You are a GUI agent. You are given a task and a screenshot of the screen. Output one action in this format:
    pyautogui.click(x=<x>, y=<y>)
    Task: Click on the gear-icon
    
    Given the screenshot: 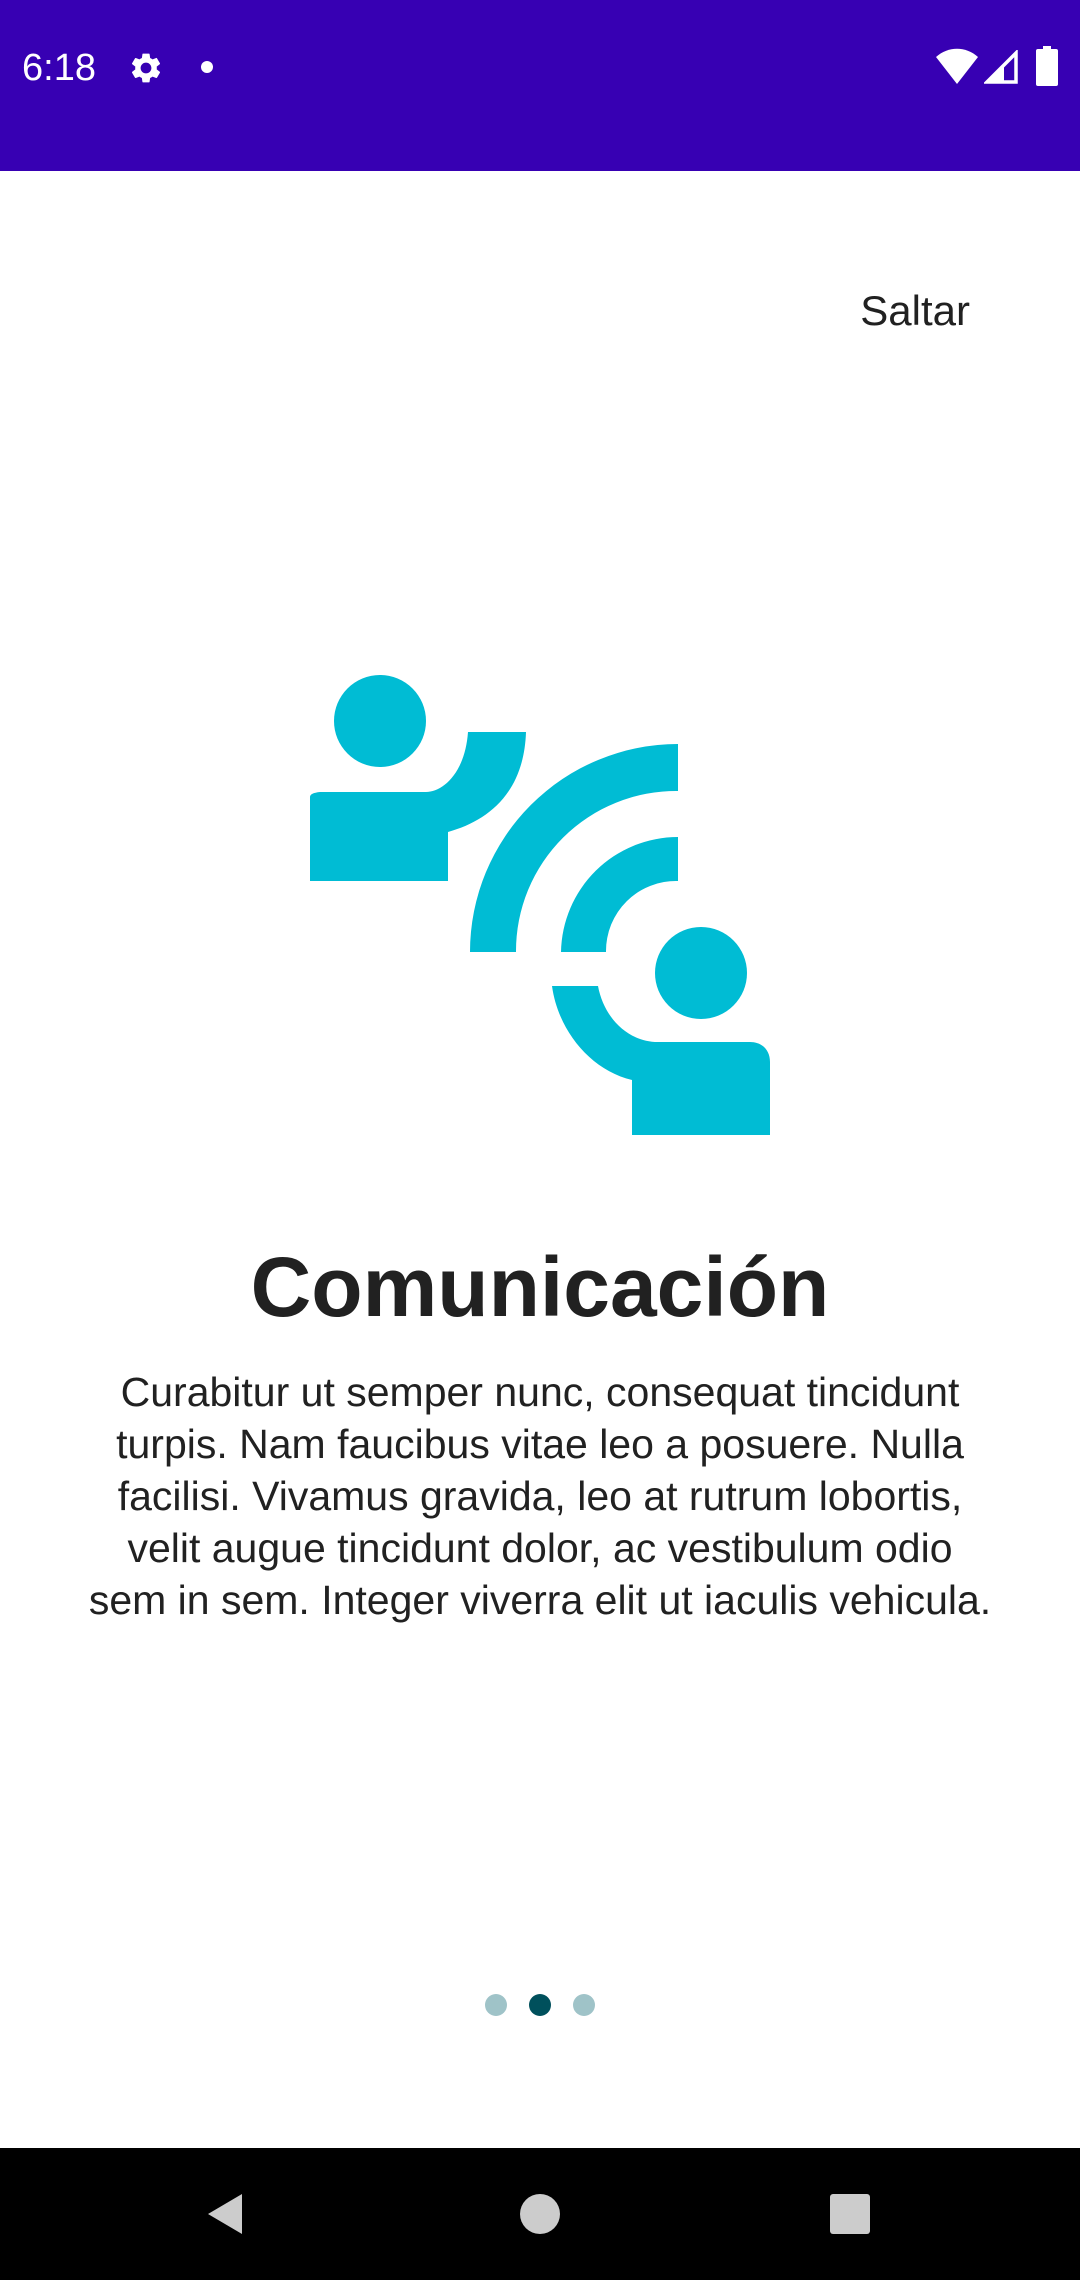 What is the action you would take?
    pyautogui.click(x=146, y=68)
    